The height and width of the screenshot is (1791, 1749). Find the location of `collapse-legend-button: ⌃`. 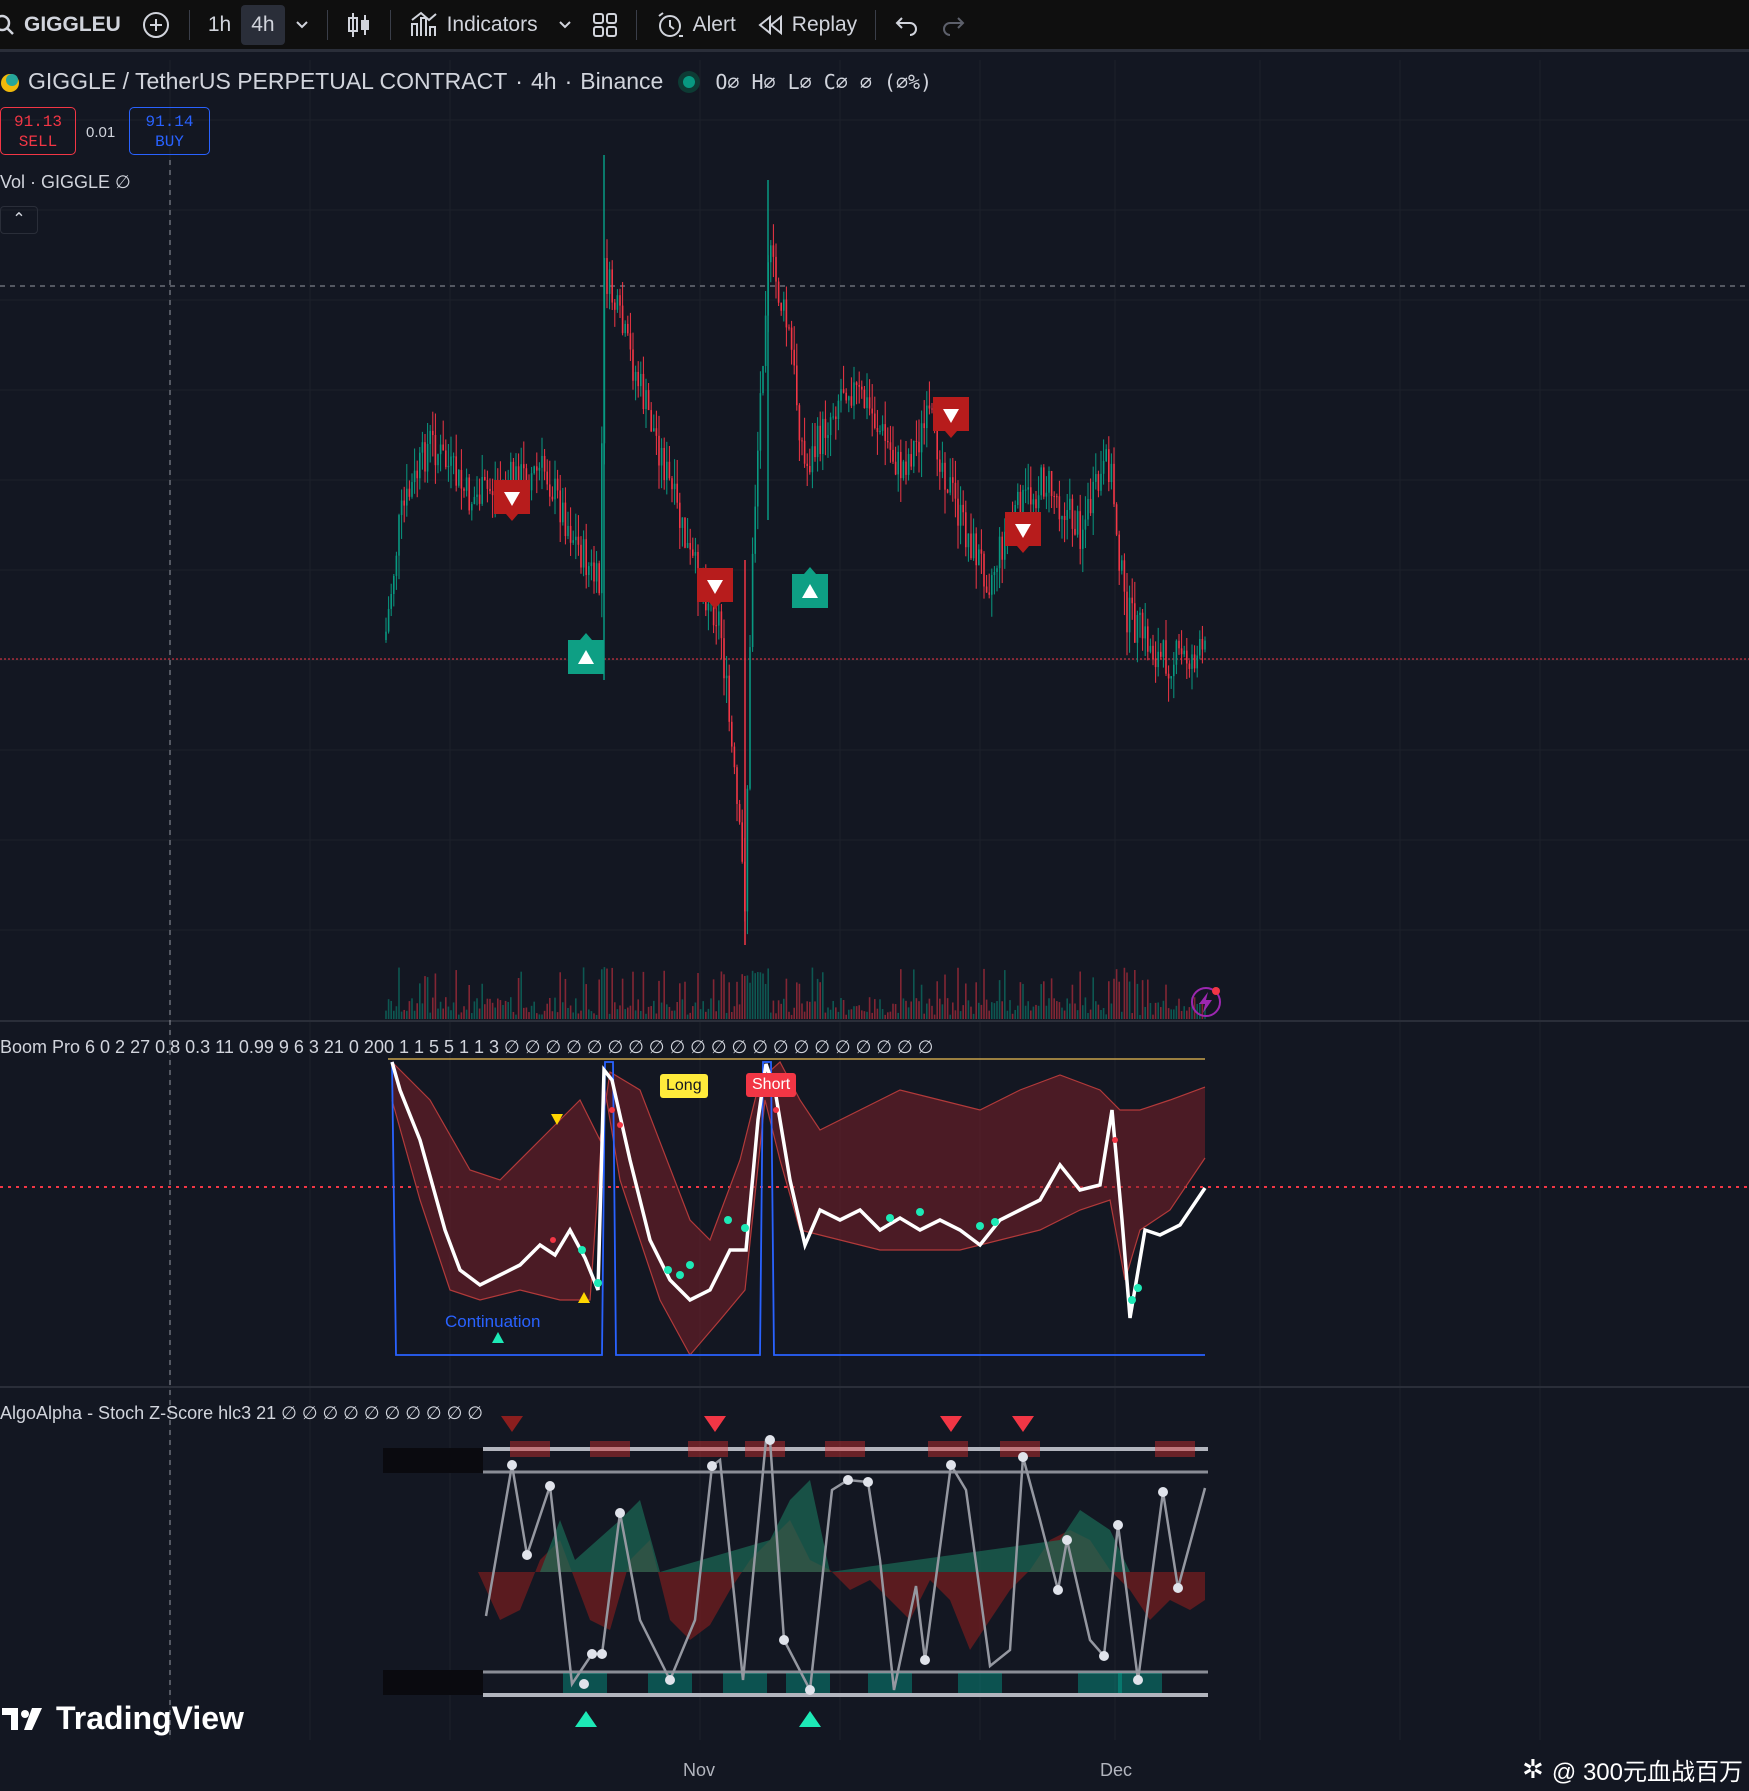

collapse-legend-button: ⌃ is located at coordinates (19, 220).